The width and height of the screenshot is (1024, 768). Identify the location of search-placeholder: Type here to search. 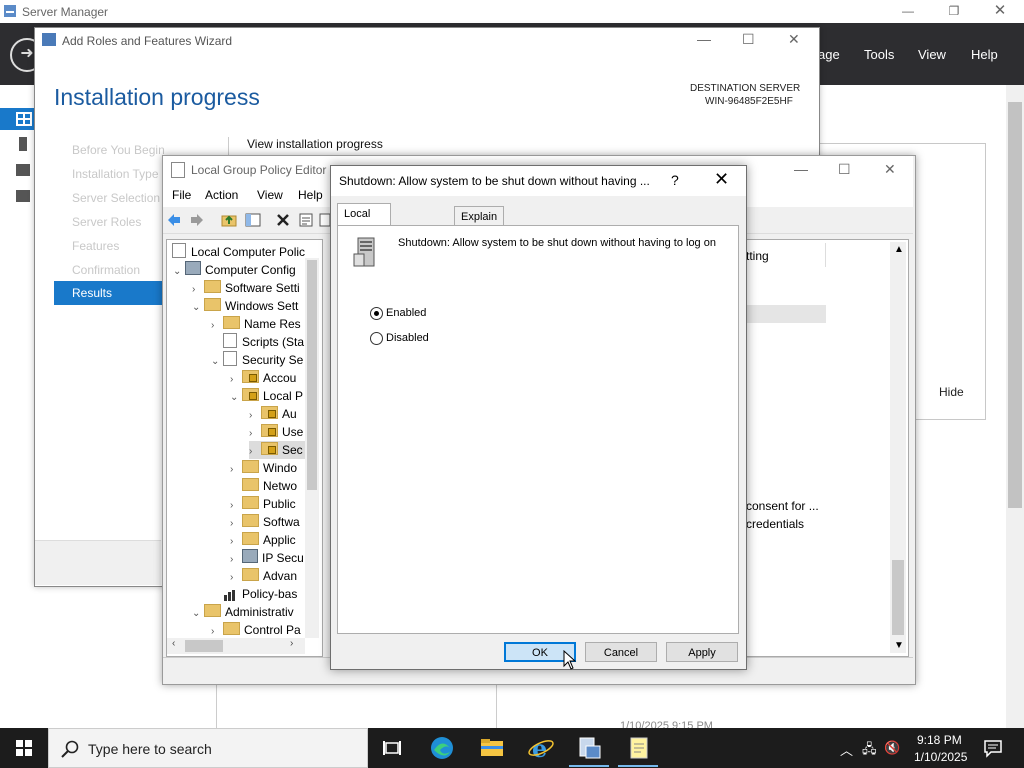
(150, 749).